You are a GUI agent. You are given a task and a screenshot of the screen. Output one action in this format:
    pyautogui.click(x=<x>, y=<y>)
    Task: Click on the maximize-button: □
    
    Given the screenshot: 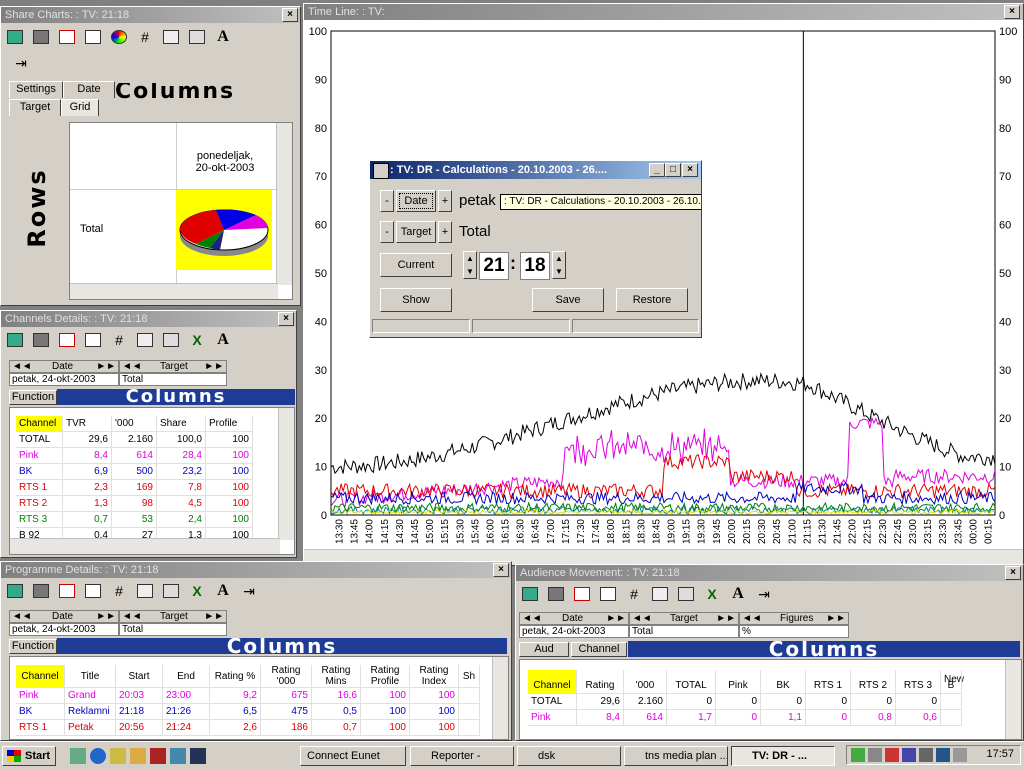 What is the action you would take?
    pyautogui.click(x=673, y=170)
    